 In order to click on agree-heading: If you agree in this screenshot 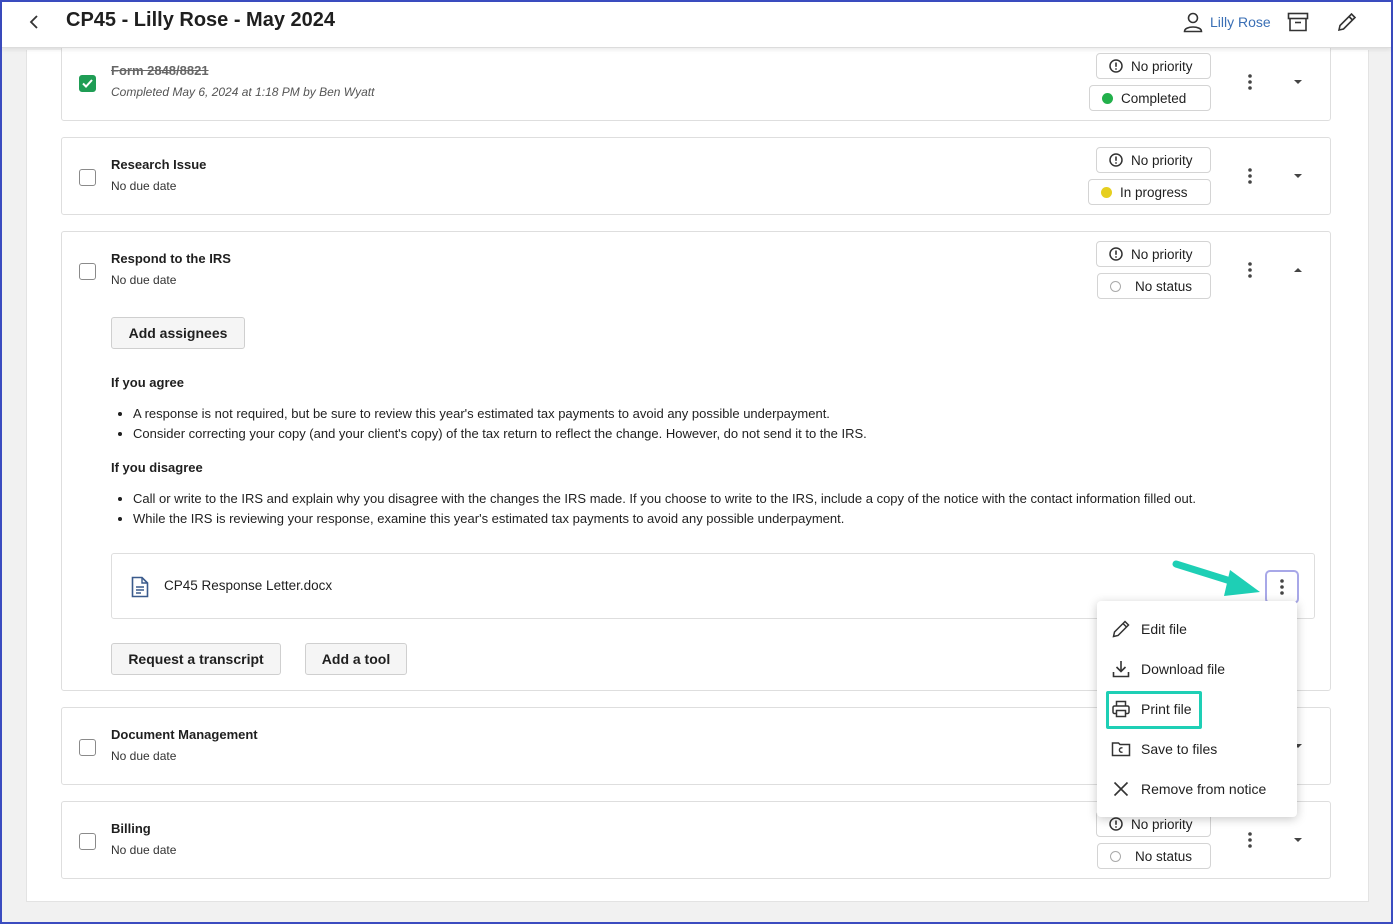, I will do `click(147, 382)`.